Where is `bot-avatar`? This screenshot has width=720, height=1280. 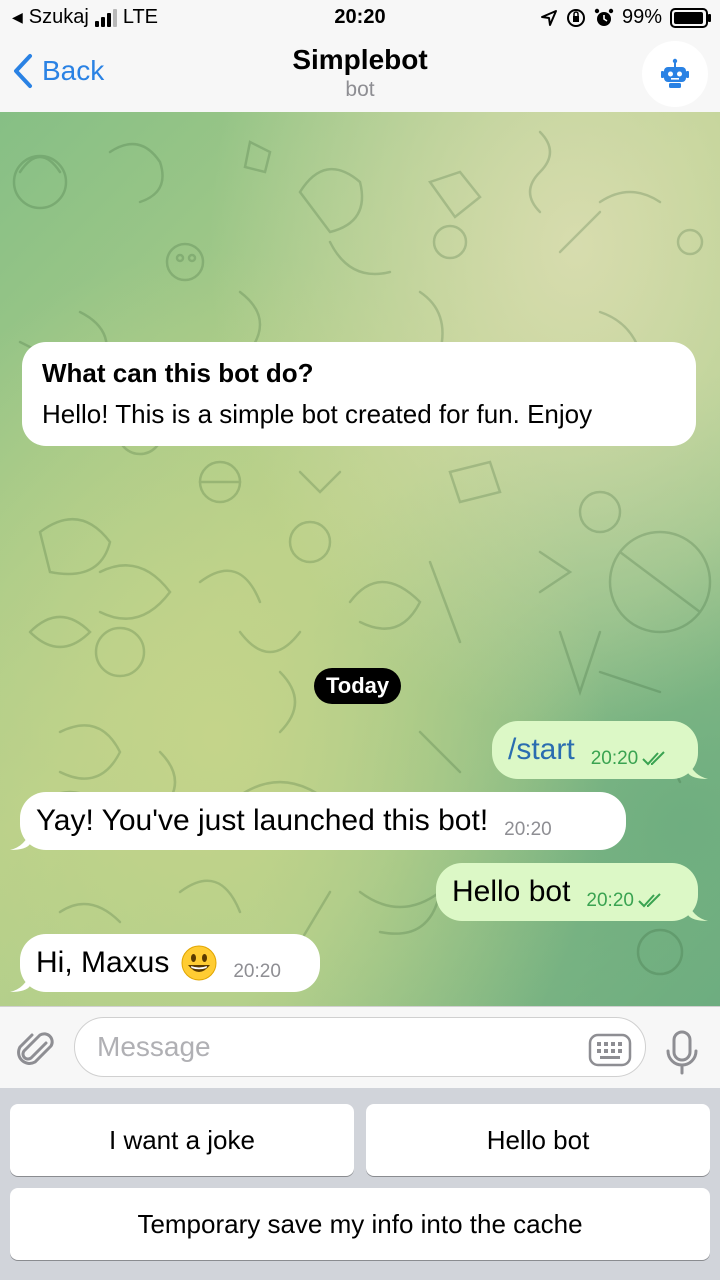
bot-avatar is located at coordinates (675, 74).